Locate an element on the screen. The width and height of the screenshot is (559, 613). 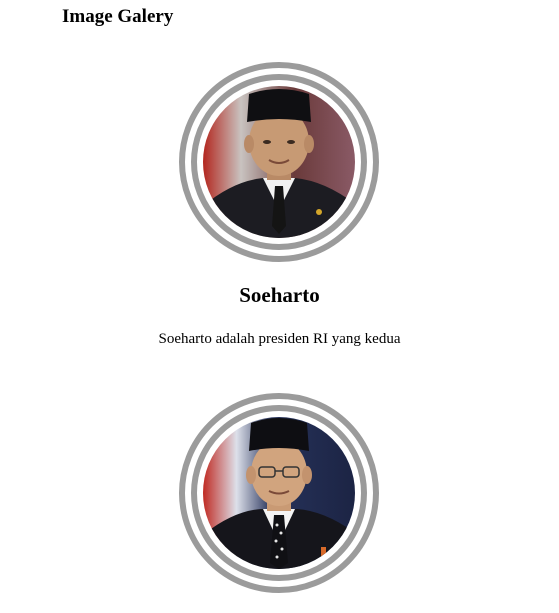
page-title: Image Galery is located at coordinates (118, 16).